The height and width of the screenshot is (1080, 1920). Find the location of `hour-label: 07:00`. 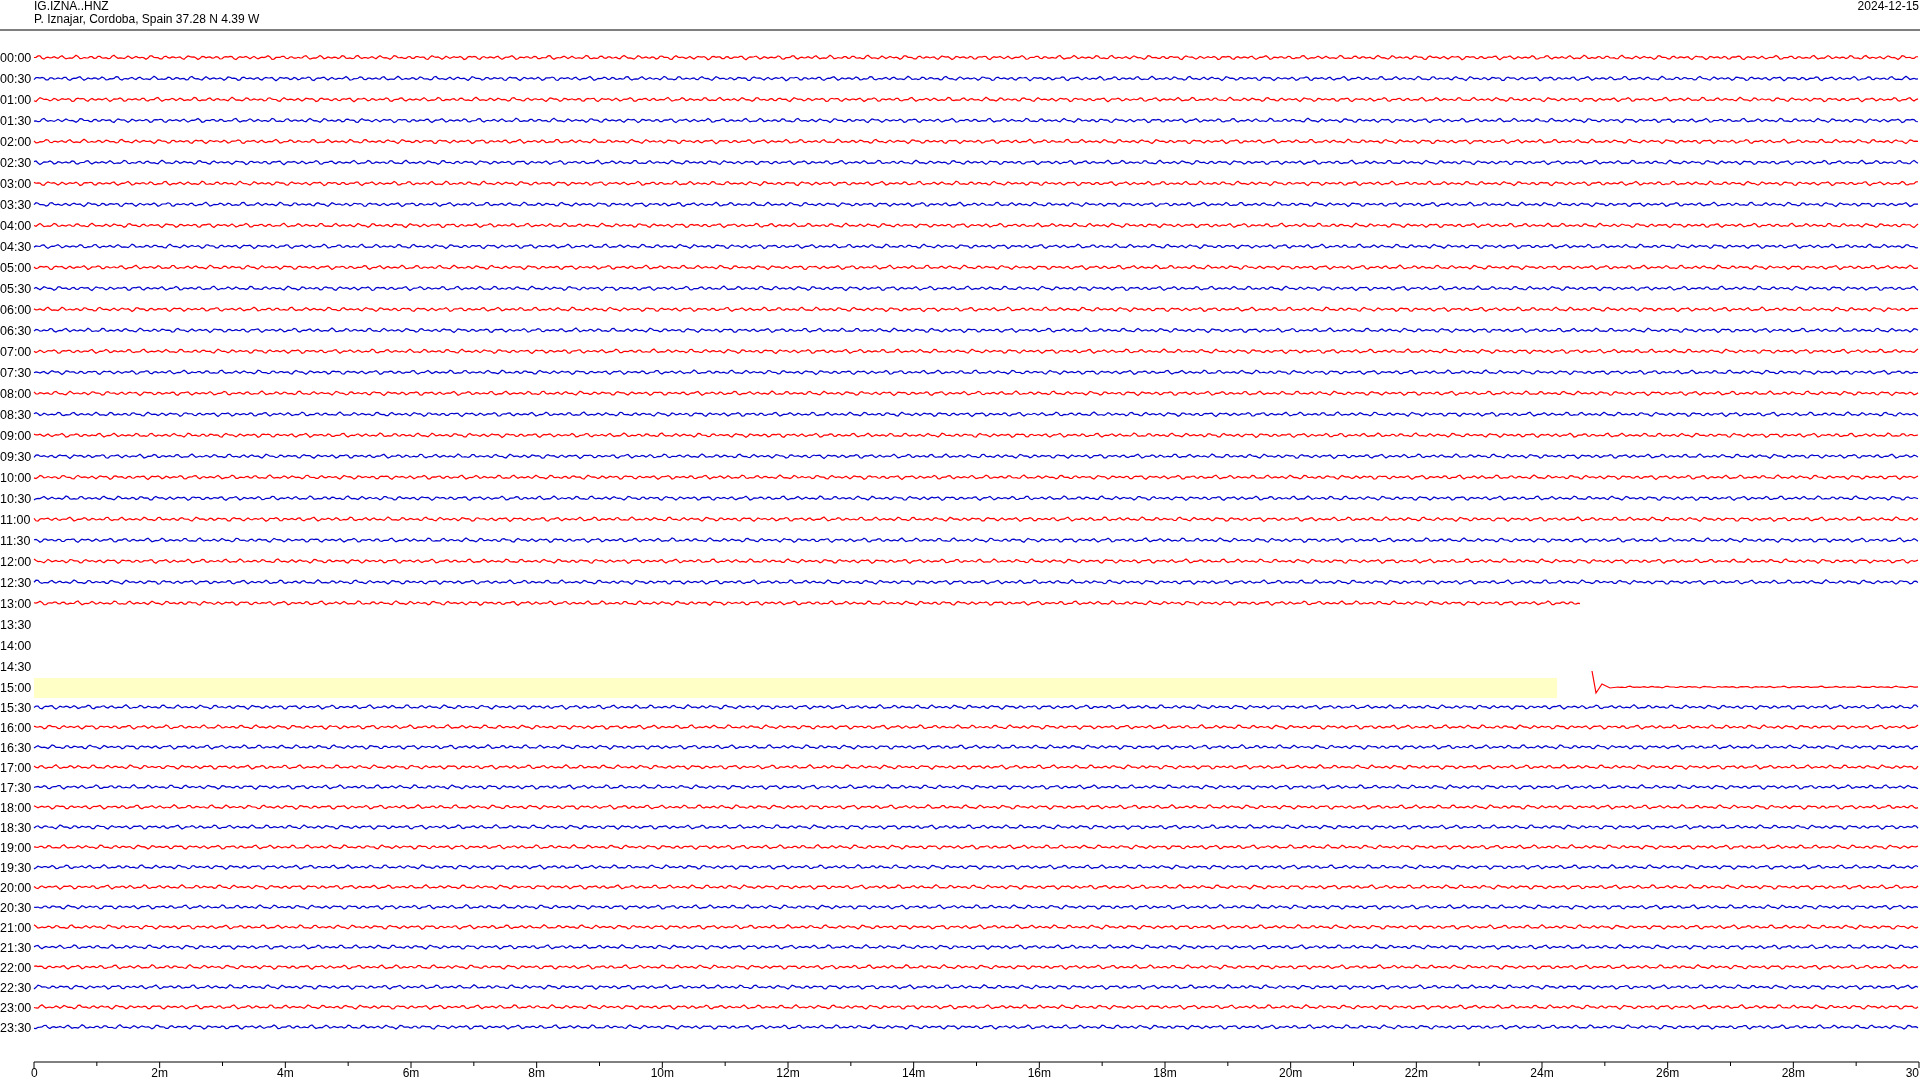

hour-label: 07:00 is located at coordinates (16, 351).